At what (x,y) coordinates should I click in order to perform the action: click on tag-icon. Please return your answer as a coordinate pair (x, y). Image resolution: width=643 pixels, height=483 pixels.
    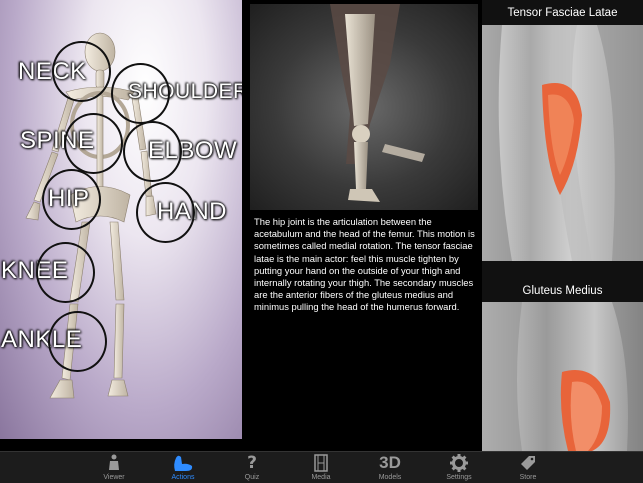
    Looking at the image, I should click on (528, 463).